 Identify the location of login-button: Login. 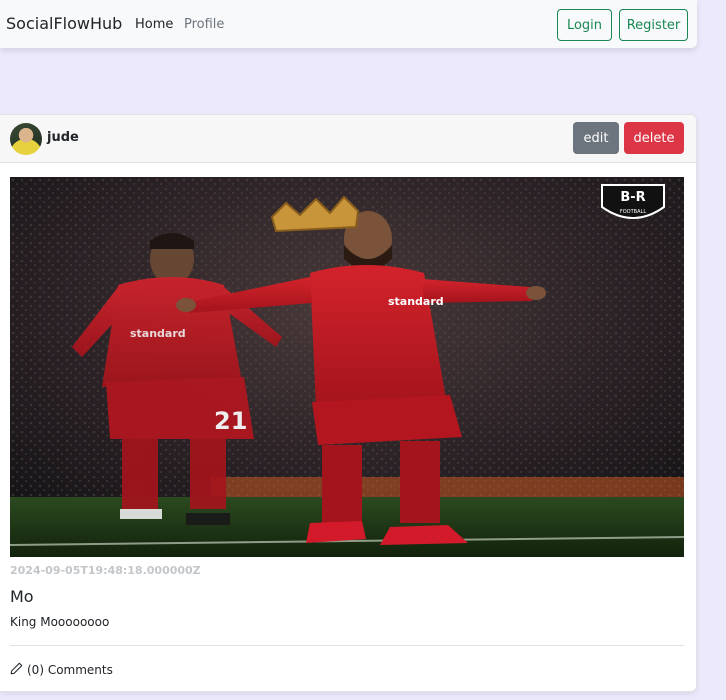
(584, 25).